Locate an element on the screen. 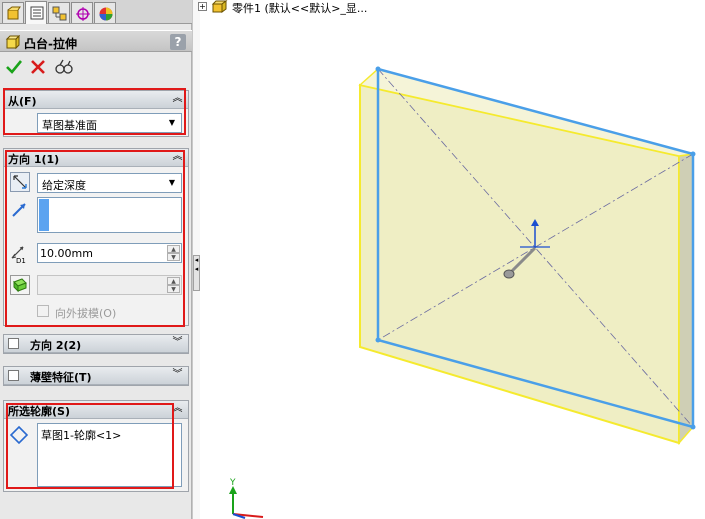  tab-dimxpert-manager is located at coordinates (82, 12).